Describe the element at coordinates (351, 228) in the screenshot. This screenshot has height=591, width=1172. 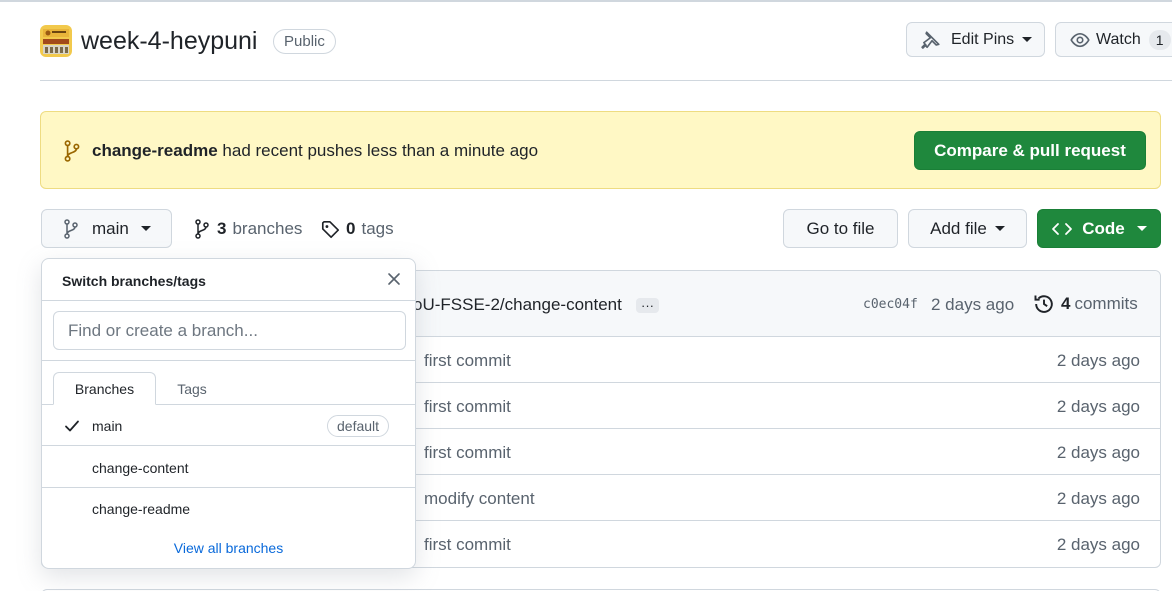
I see `tags-count: 0` at that location.